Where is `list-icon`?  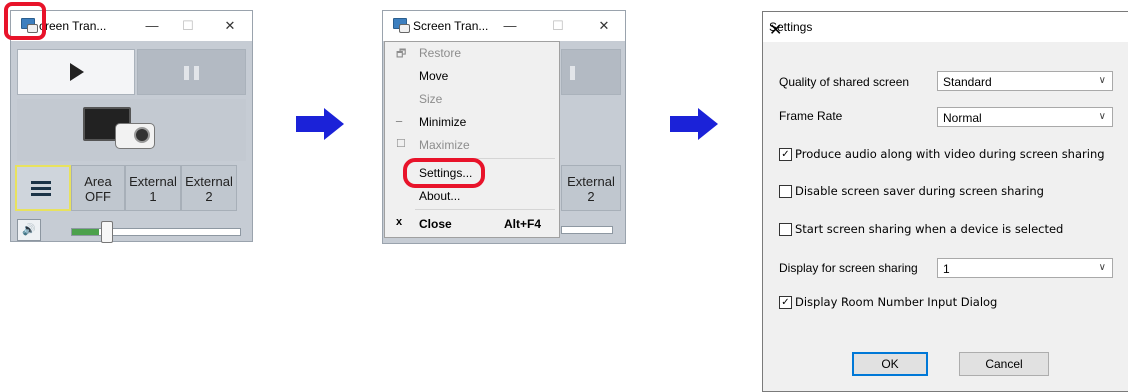 list-icon is located at coordinates (41, 190).